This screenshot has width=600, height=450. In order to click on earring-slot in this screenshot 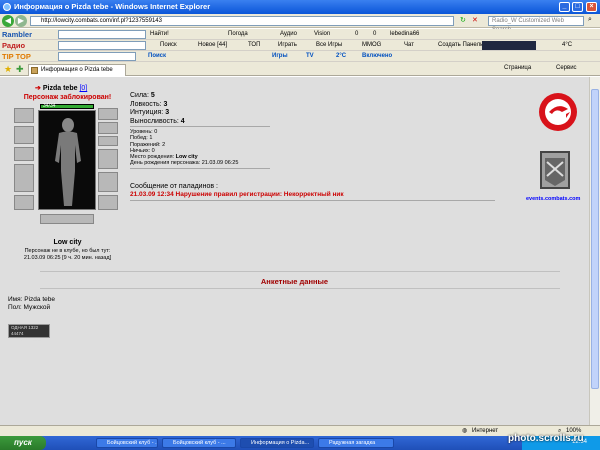, I will do `click(108, 114)`.